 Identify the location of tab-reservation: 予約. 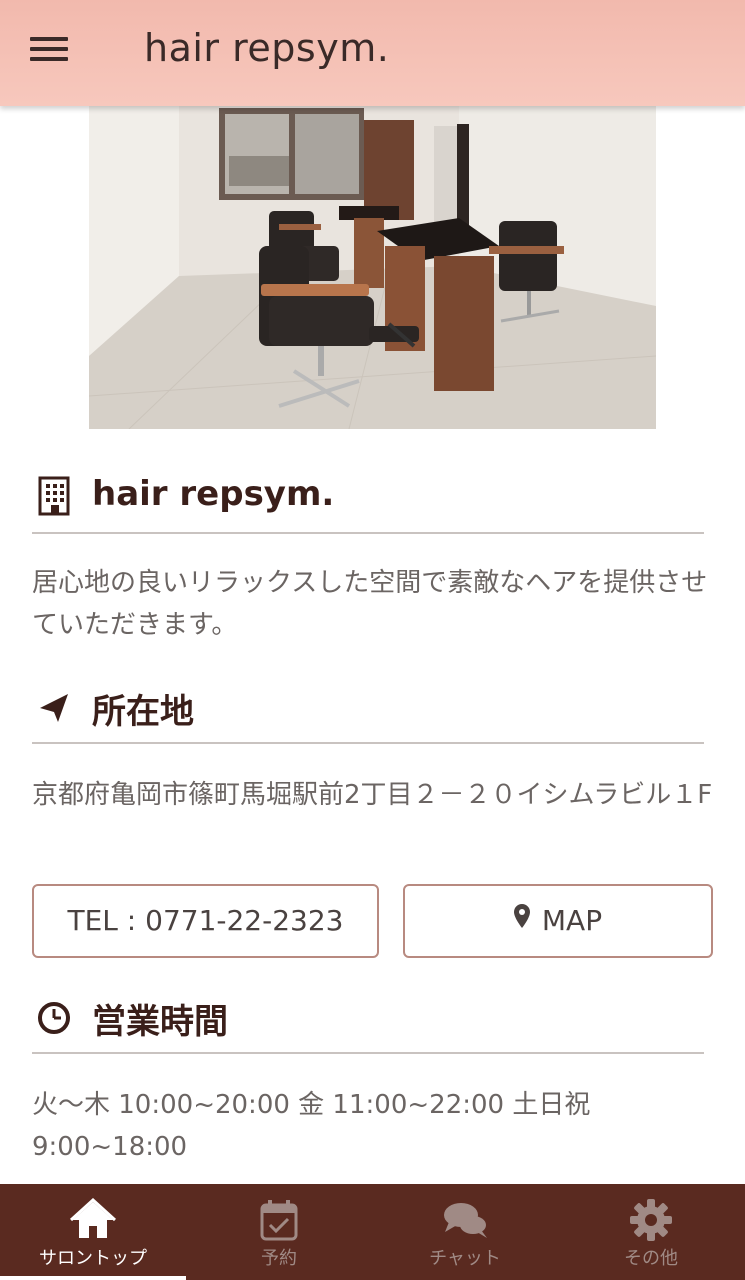
(279, 1232).